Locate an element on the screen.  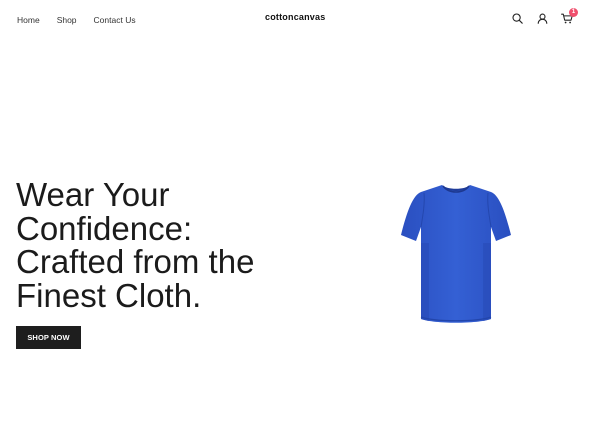
nav-contact-us: Contact Us is located at coordinates (115, 20).